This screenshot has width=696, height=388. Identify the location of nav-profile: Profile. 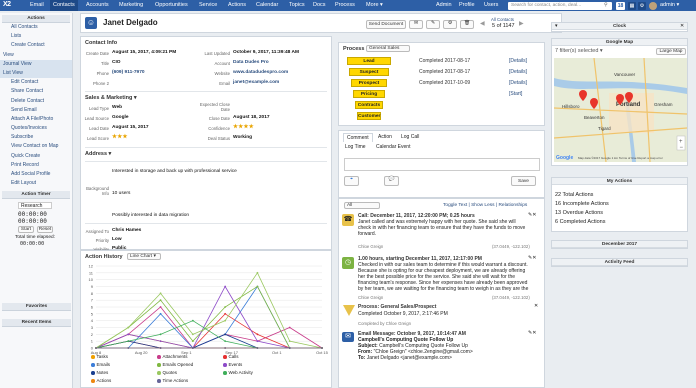
(467, 5).